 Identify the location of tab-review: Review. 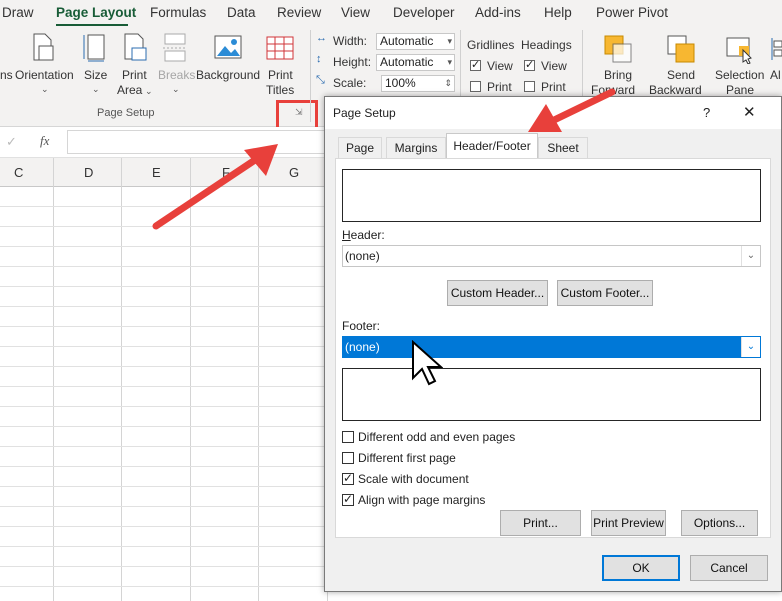
(299, 12).